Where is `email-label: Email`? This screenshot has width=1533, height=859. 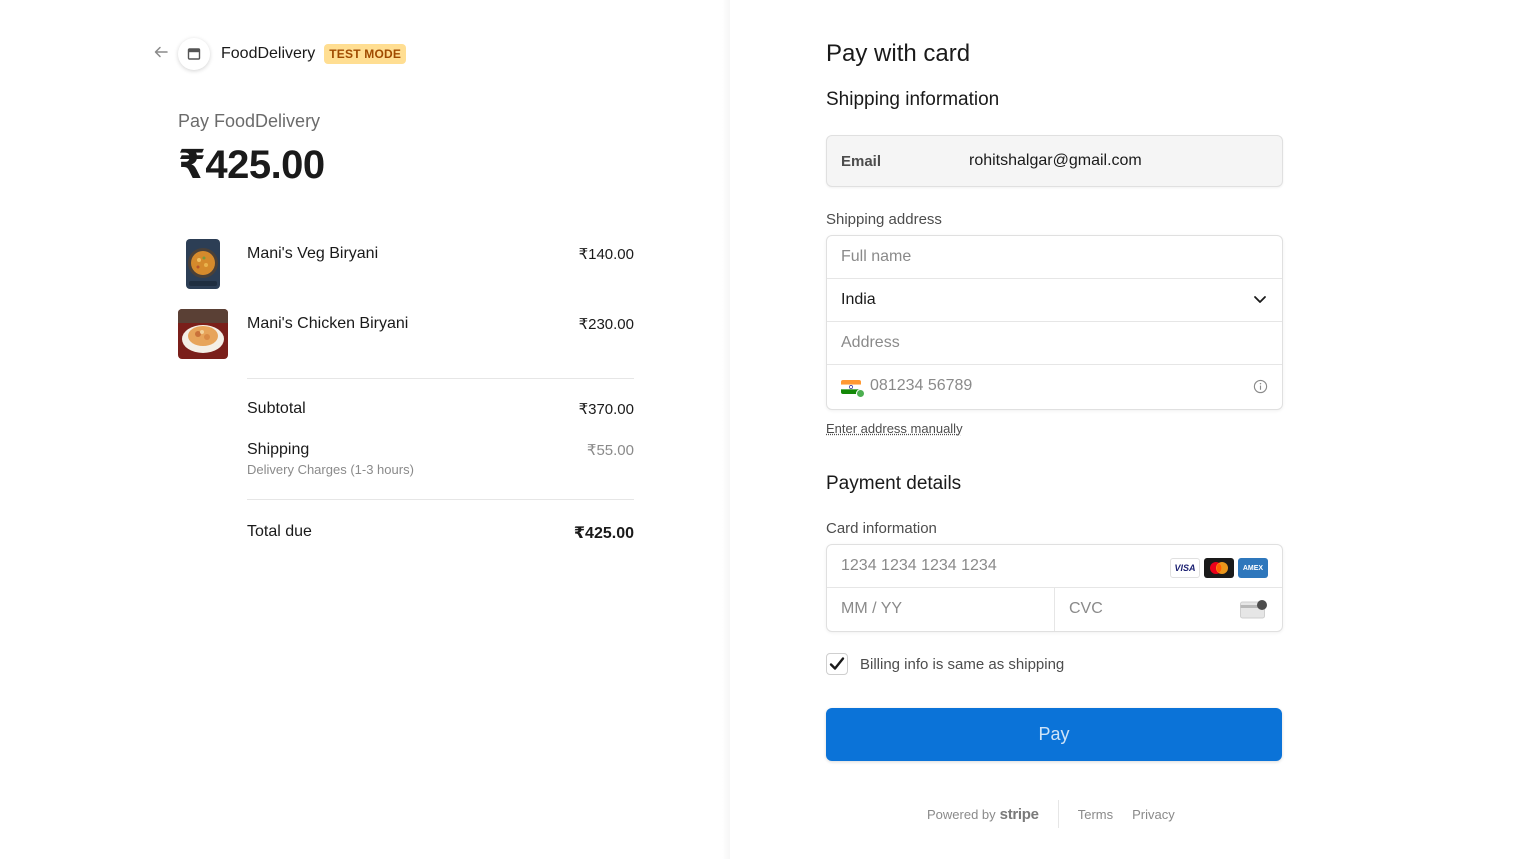
email-label: Email is located at coordinates (861, 161).